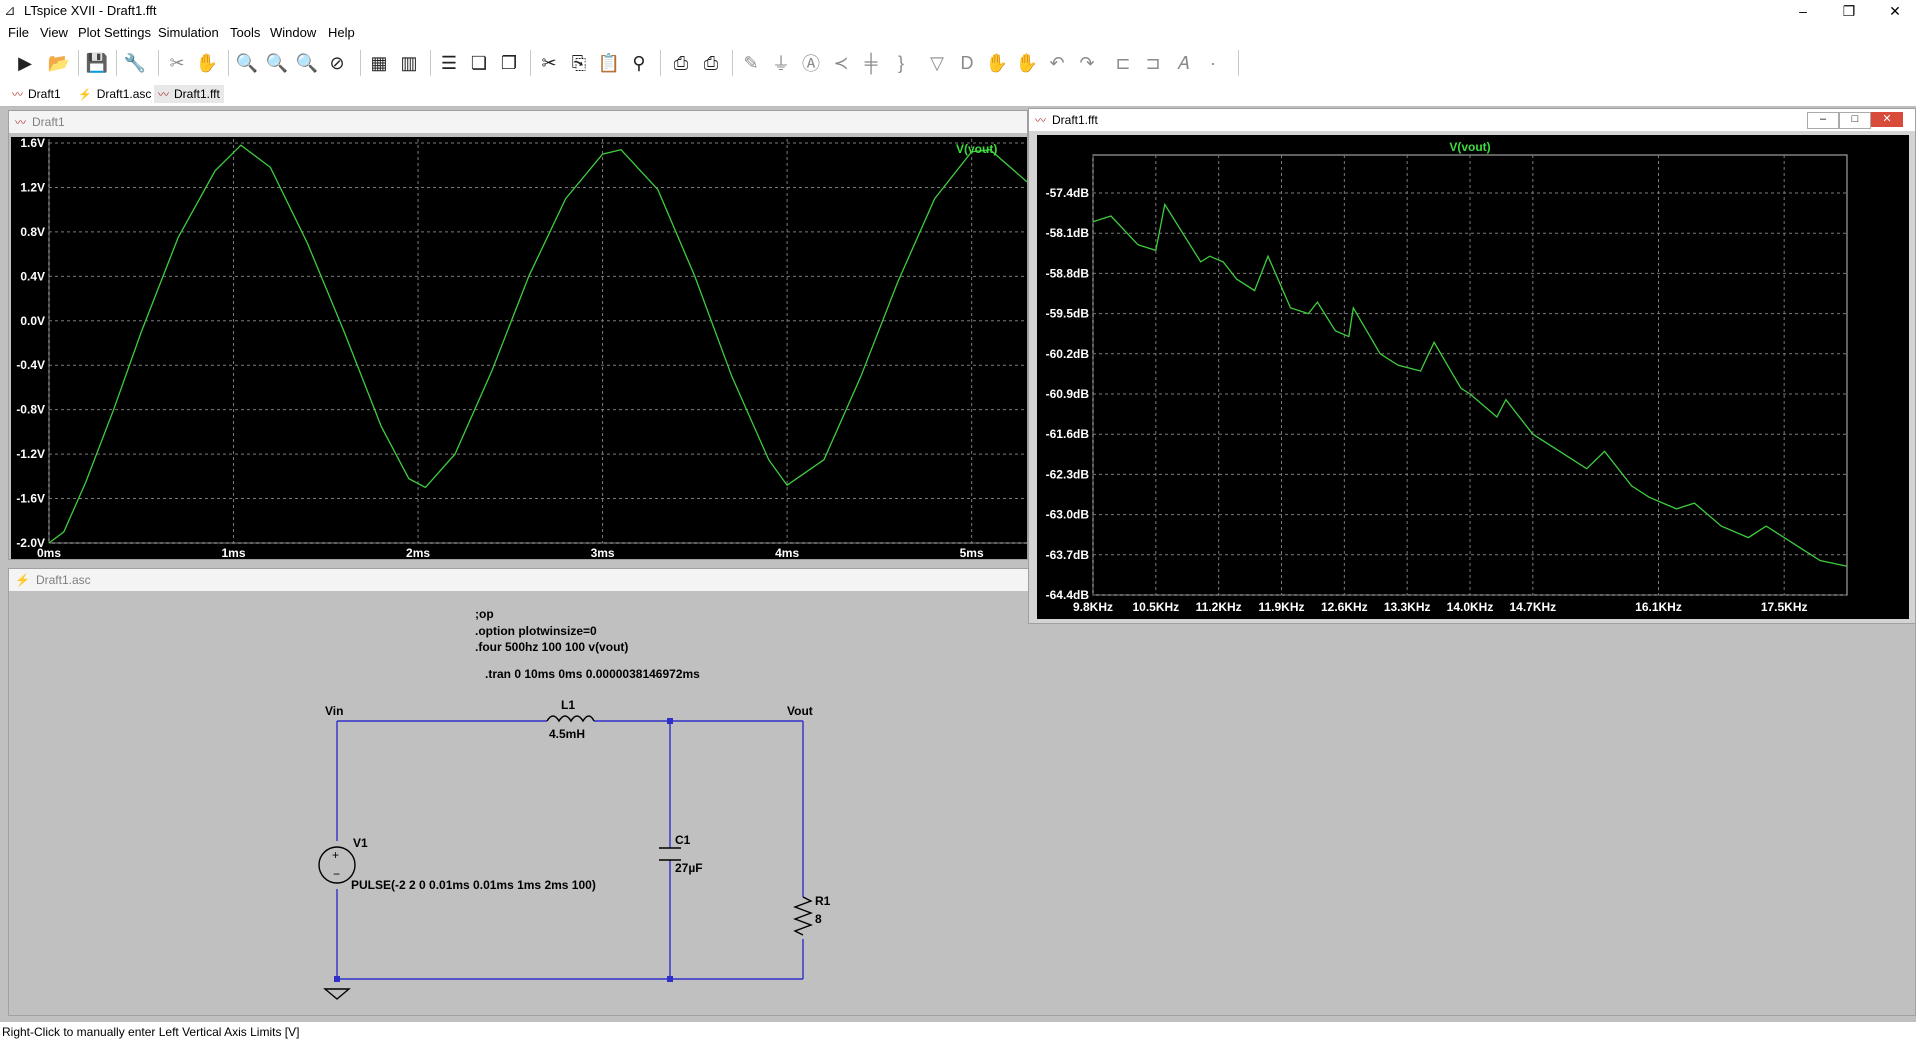 The image size is (1916, 1042). I want to click on rotate-icon: ⊏, so click(1123, 63).